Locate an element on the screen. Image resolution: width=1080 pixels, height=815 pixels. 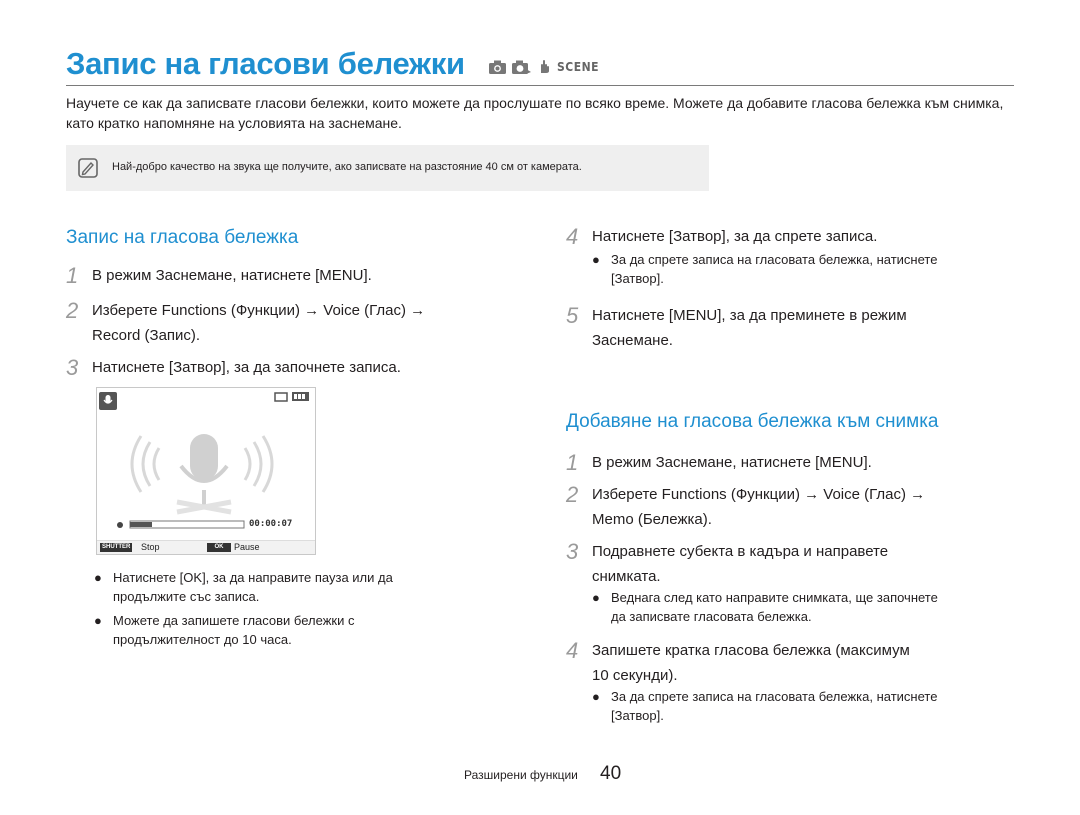
camera-key-bar: SHUTTER Stop OK Pause is located at coordinates (206, 547).